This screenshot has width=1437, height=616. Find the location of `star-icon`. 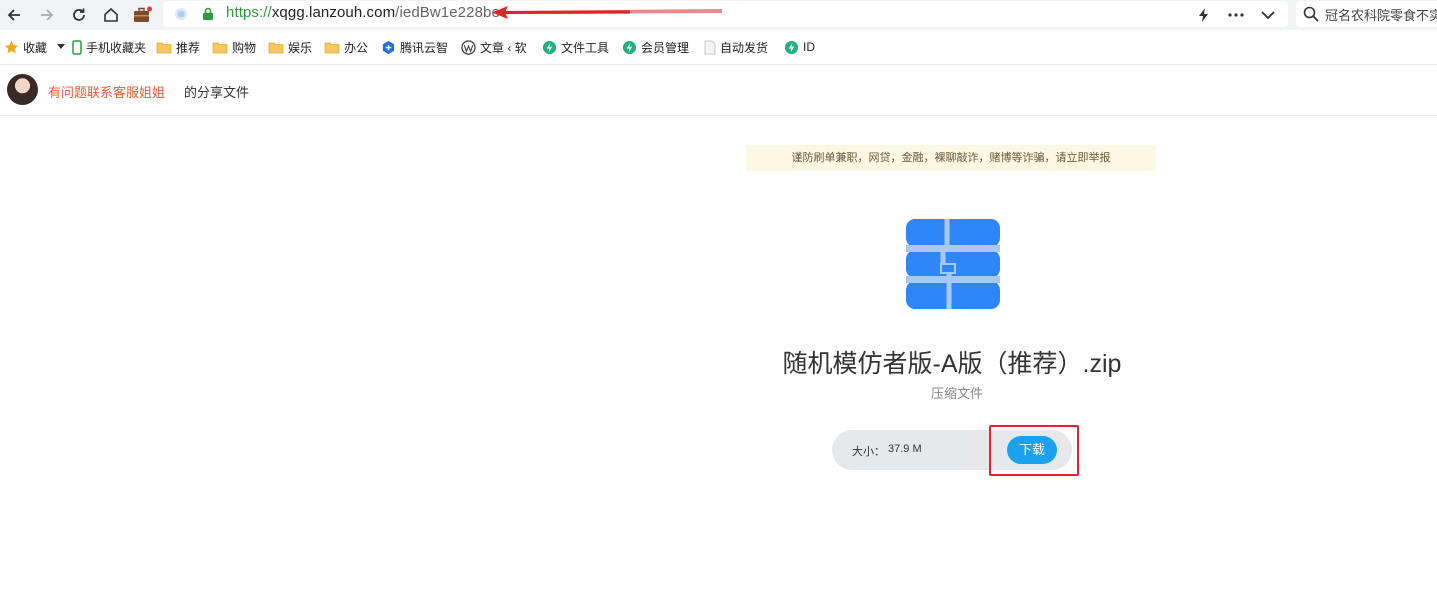

star-icon is located at coordinates (11, 46).